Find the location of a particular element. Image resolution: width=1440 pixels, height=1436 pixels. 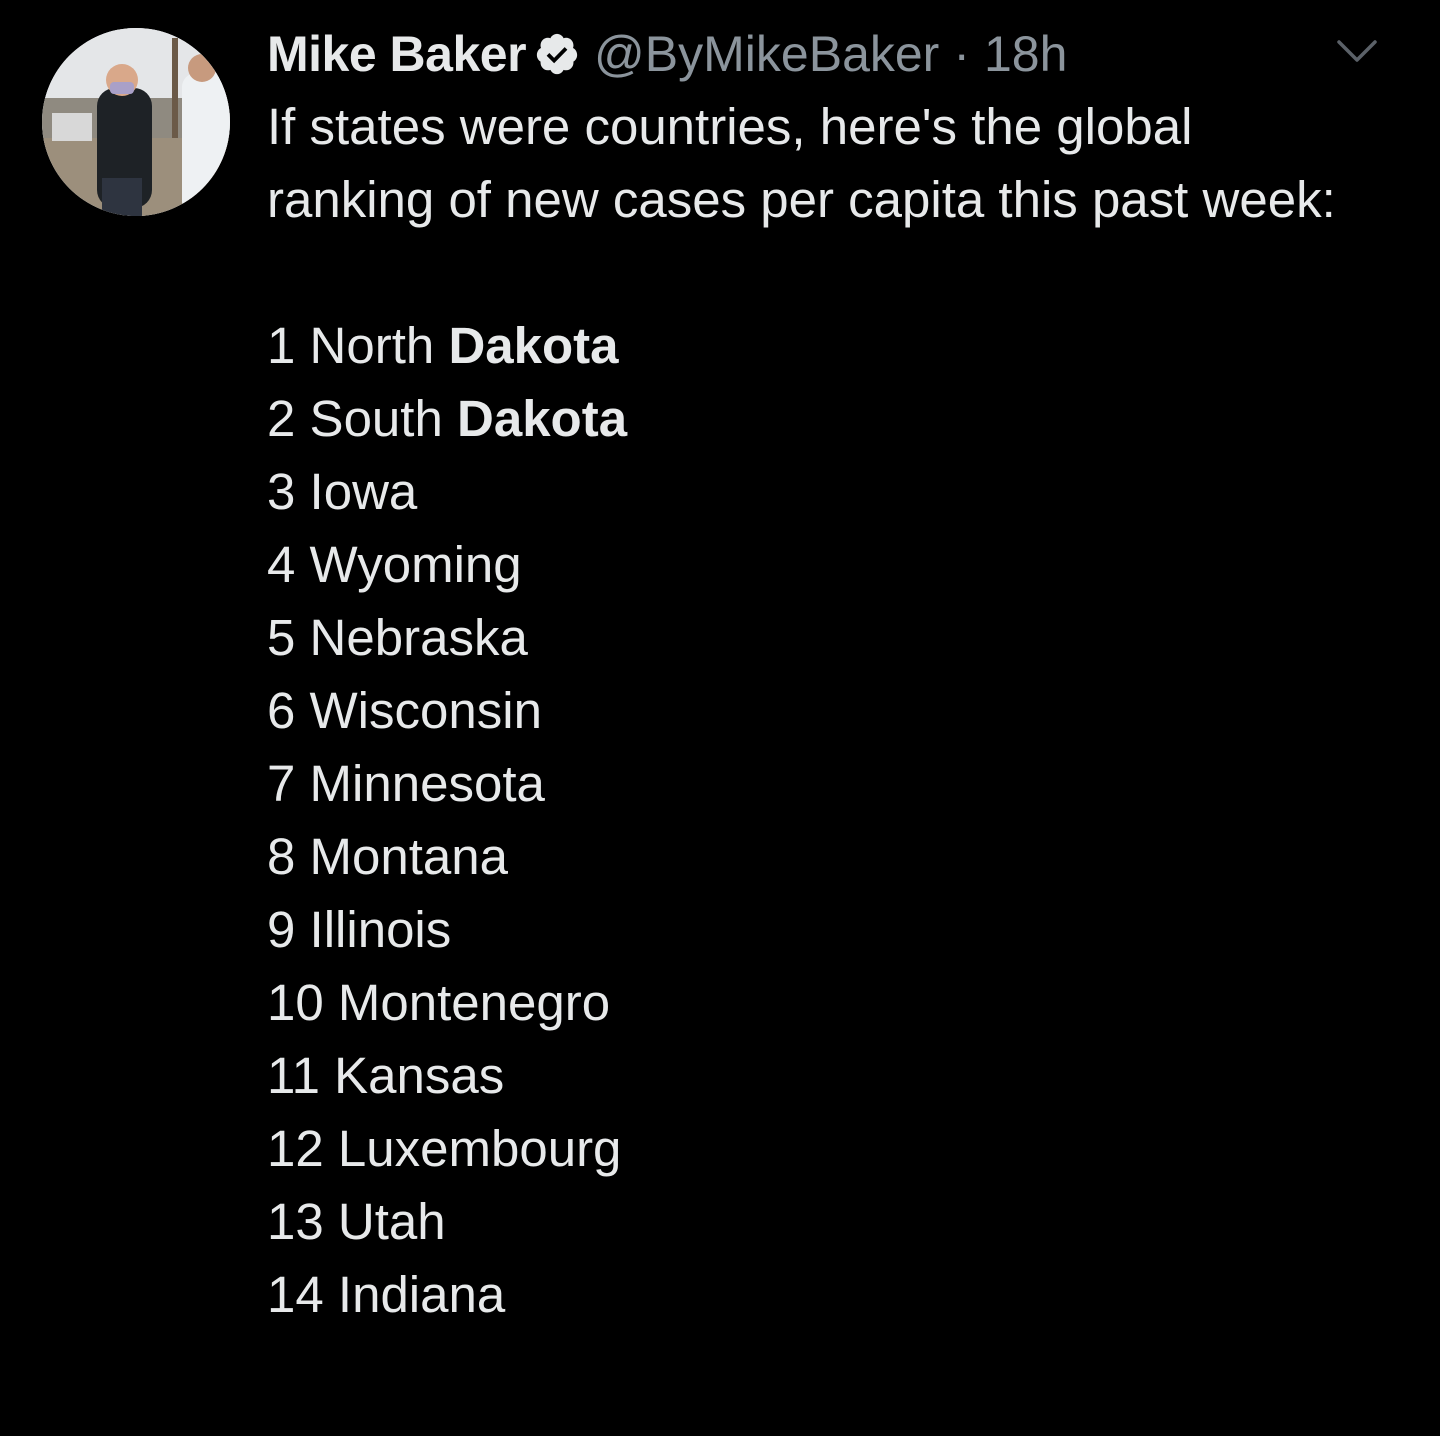

ranking-name: Montana is located at coordinates (409, 856).